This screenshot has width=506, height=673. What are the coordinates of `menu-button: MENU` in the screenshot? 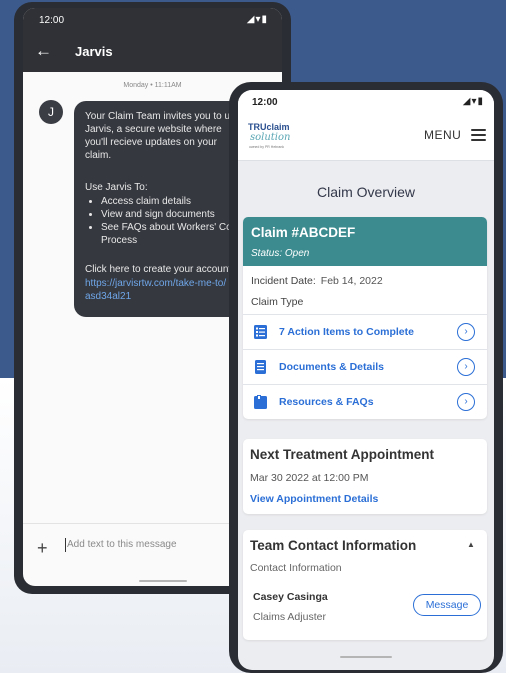 It's located at (442, 135).